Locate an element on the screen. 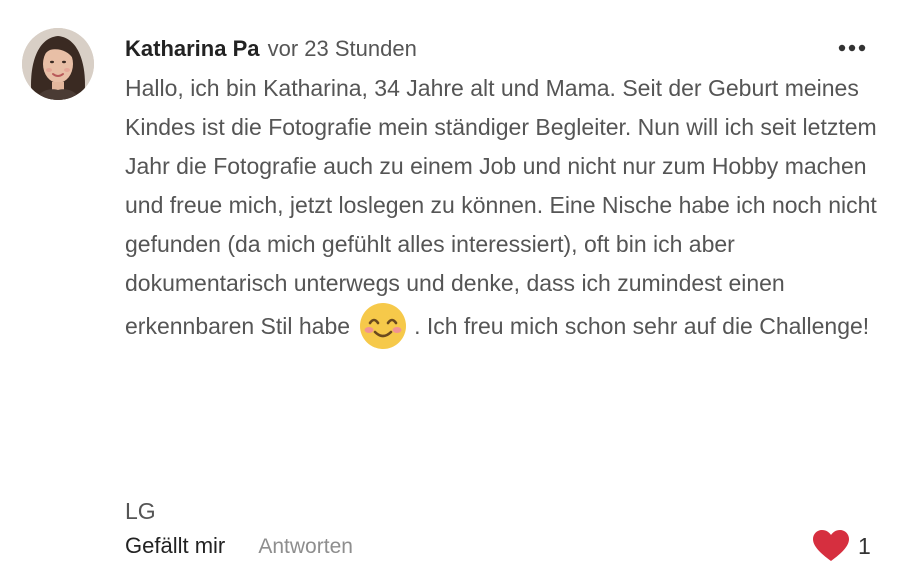 The width and height of the screenshot is (898, 584). like-button: Gefällt mir is located at coordinates (175, 545).